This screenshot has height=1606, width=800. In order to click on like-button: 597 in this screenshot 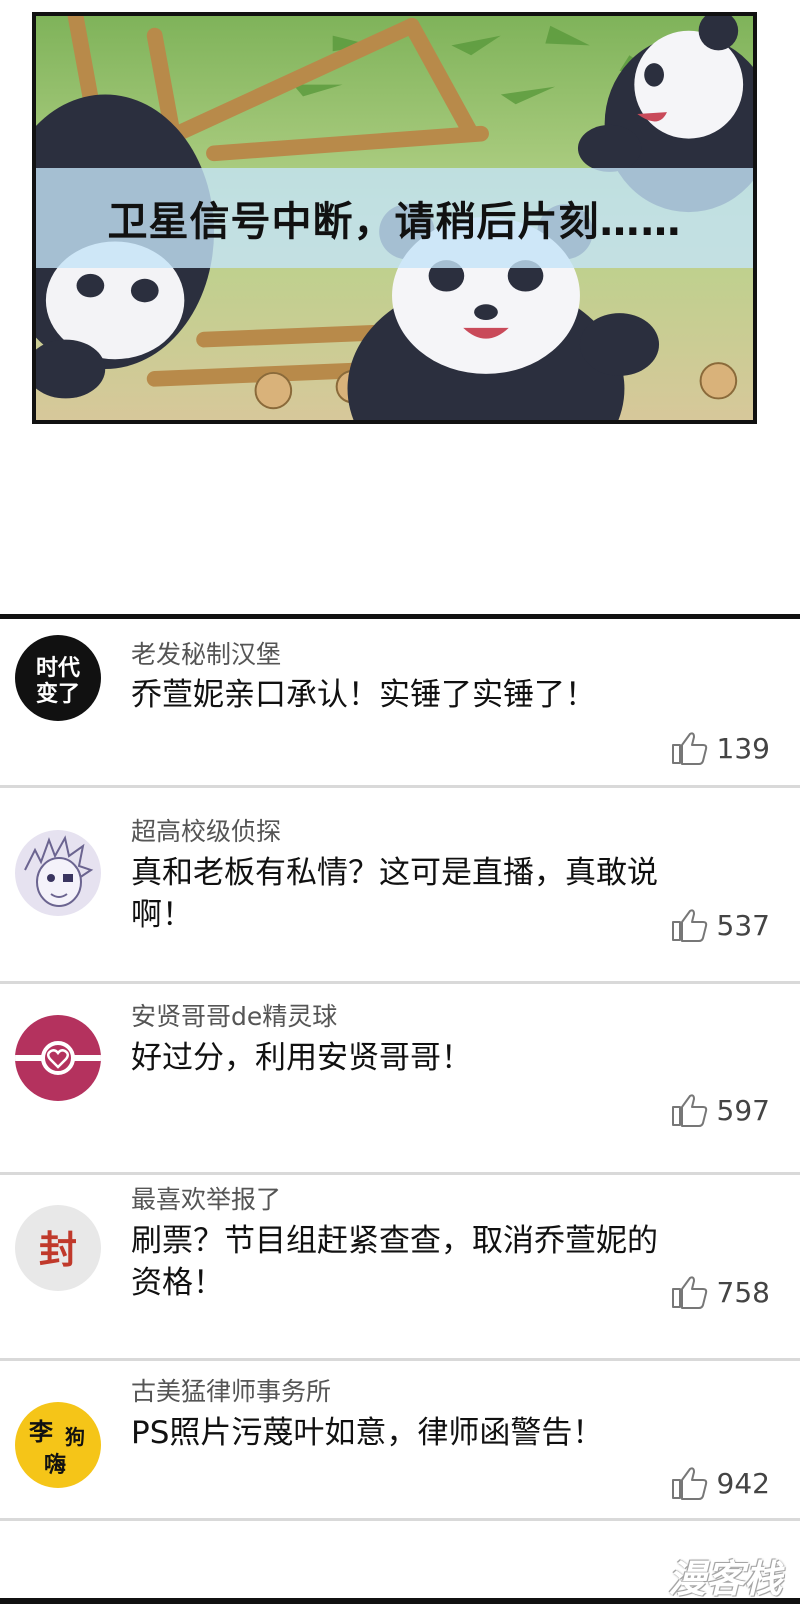, I will do `click(720, 1110)`.